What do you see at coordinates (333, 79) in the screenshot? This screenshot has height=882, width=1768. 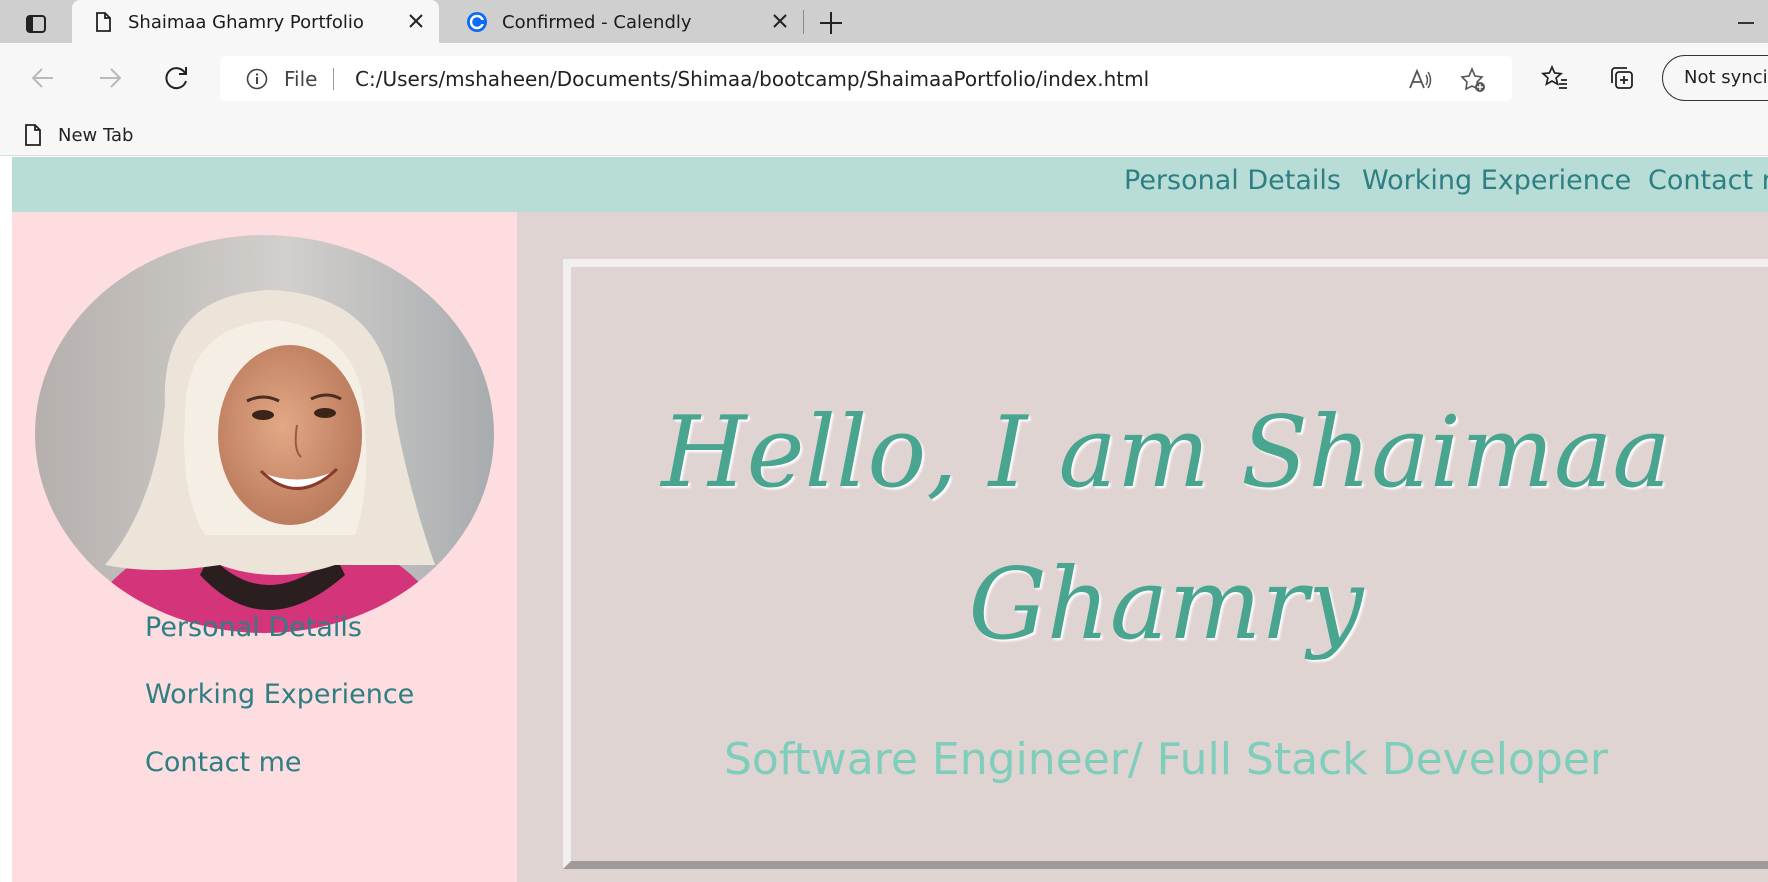 I see `address-divider` at bounding box center [333, 79].